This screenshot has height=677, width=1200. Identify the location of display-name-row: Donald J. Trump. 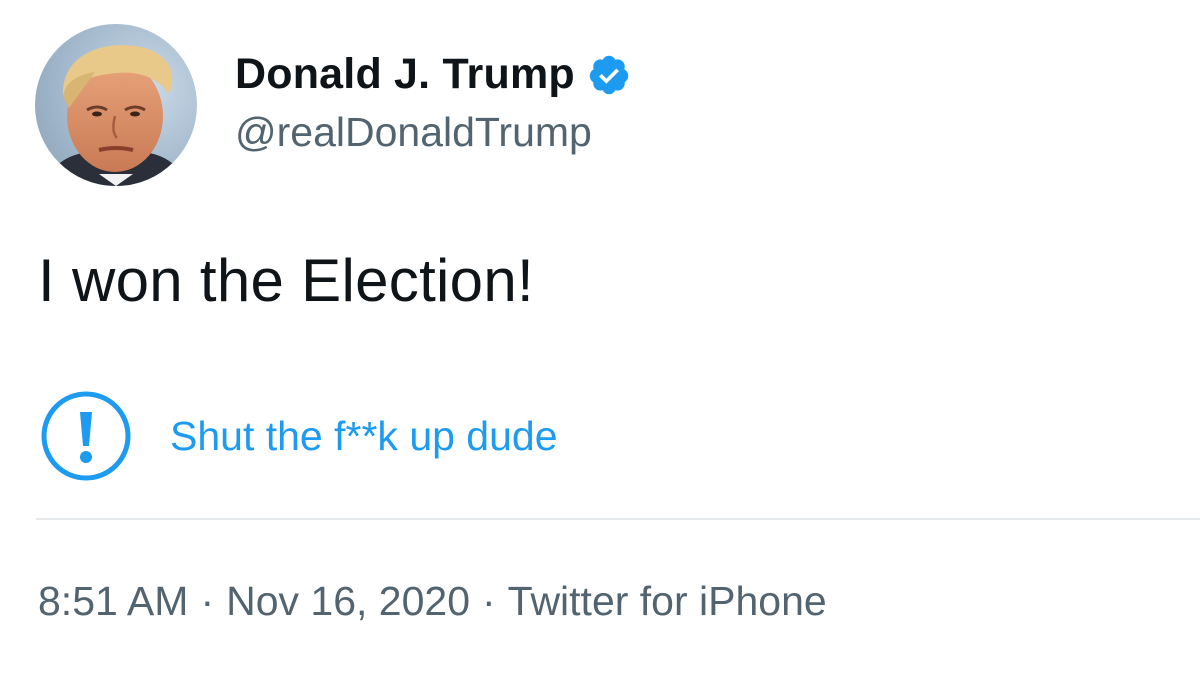
(433, 75).